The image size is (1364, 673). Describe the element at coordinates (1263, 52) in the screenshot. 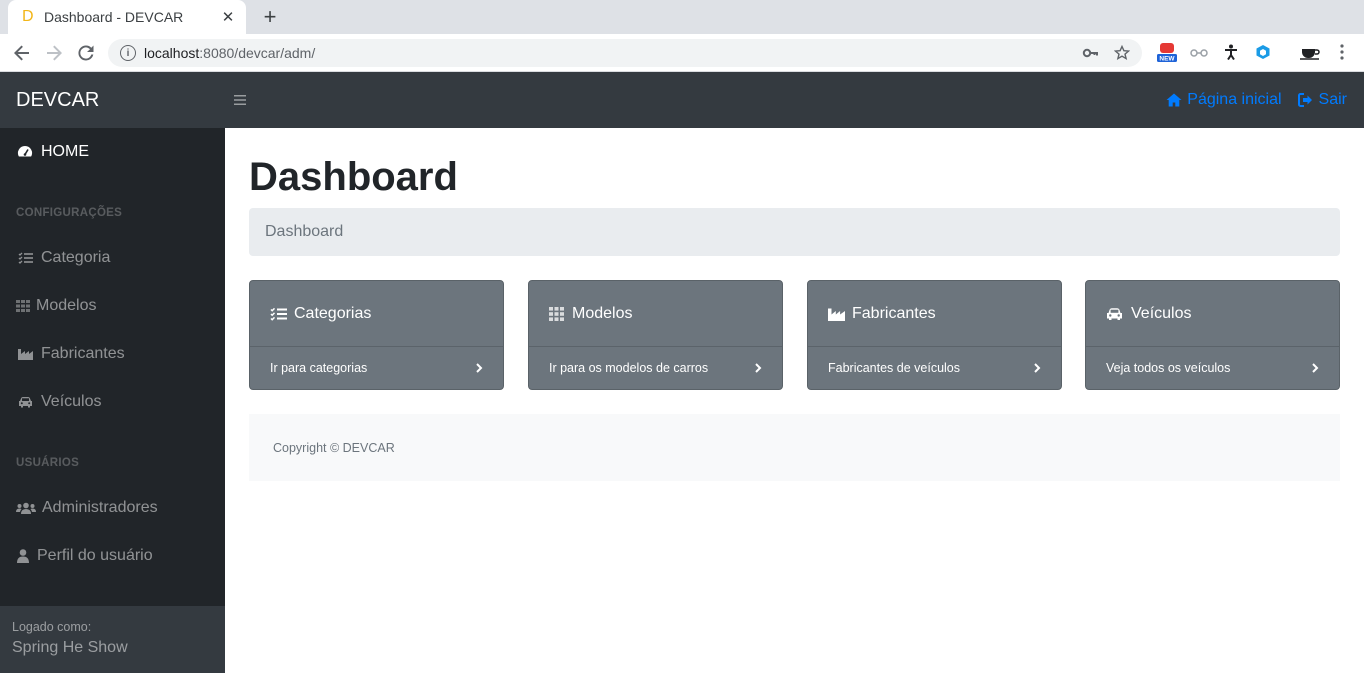

I see `extension-cube-icon` at that location.